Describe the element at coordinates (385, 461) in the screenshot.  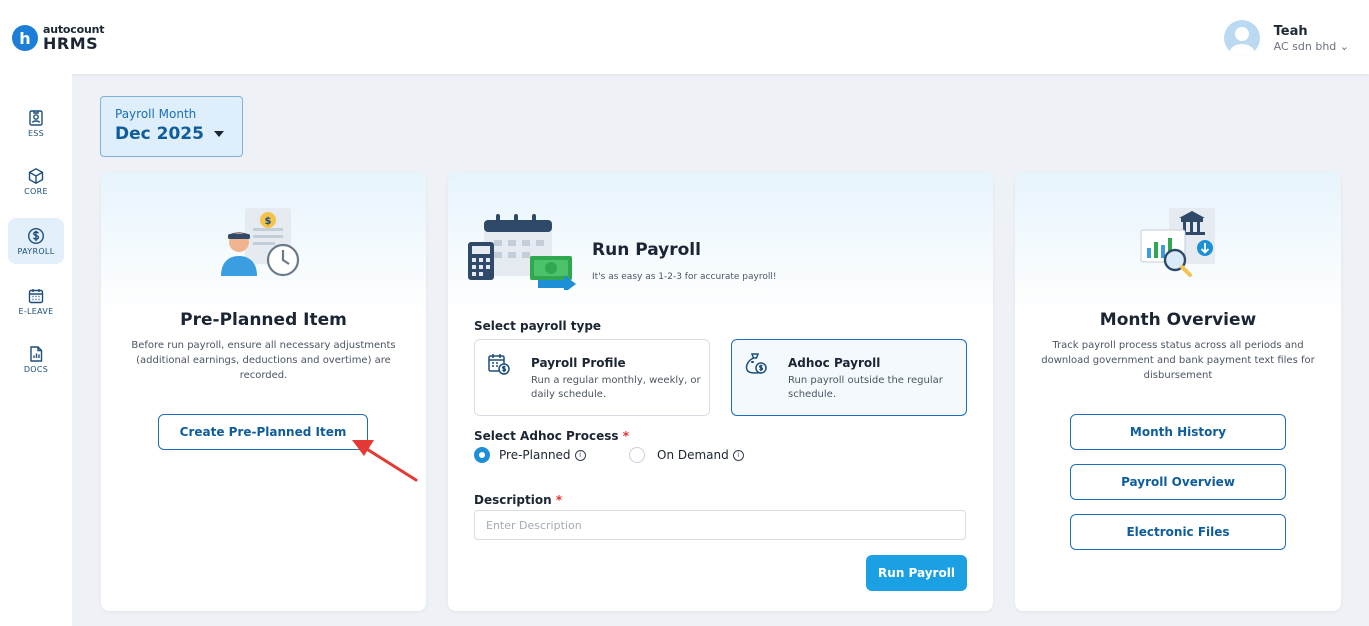
I see `annotation-arrow` at that location.